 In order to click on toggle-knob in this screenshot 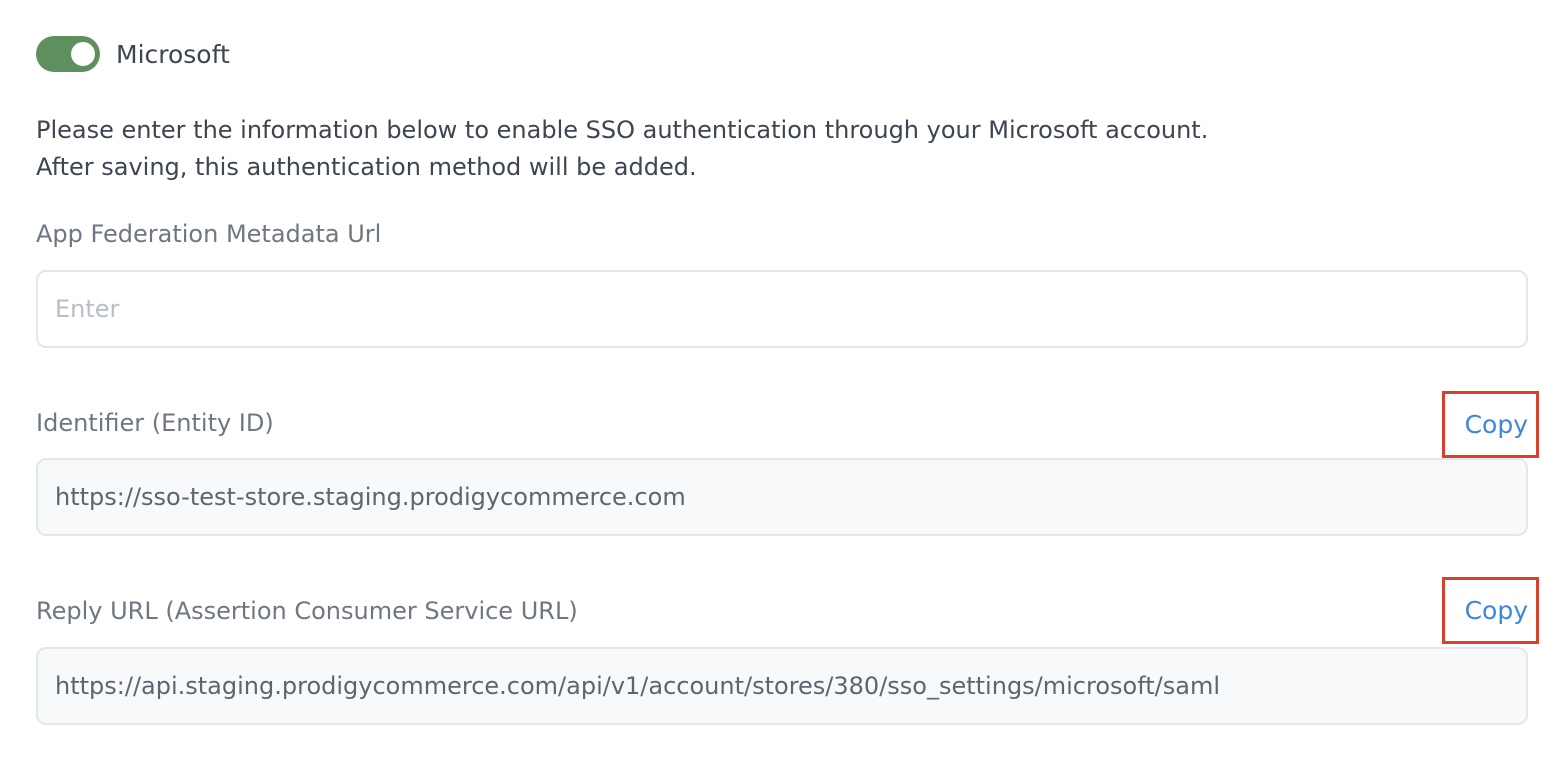, I will do `click(83, 54)`.